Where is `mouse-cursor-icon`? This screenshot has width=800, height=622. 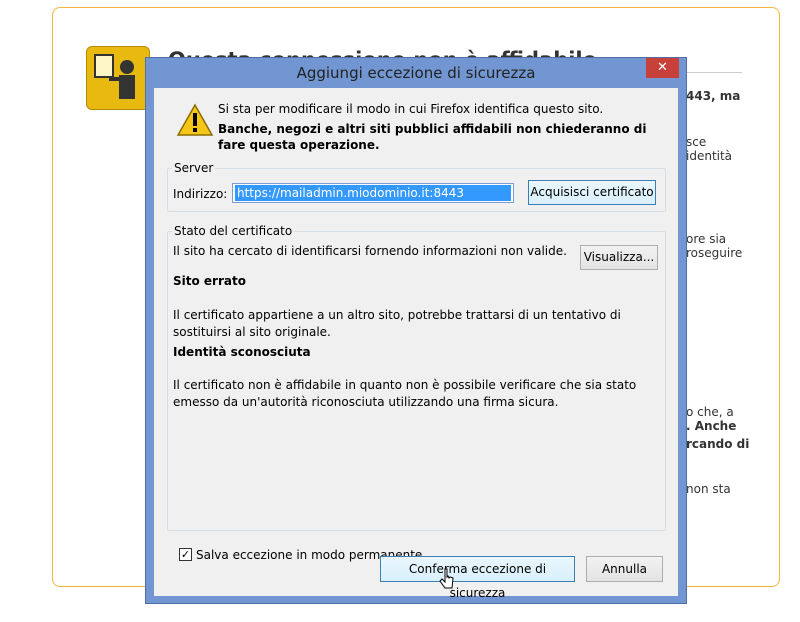
mouse-cursor-icon is located at coordinates (446, 578).